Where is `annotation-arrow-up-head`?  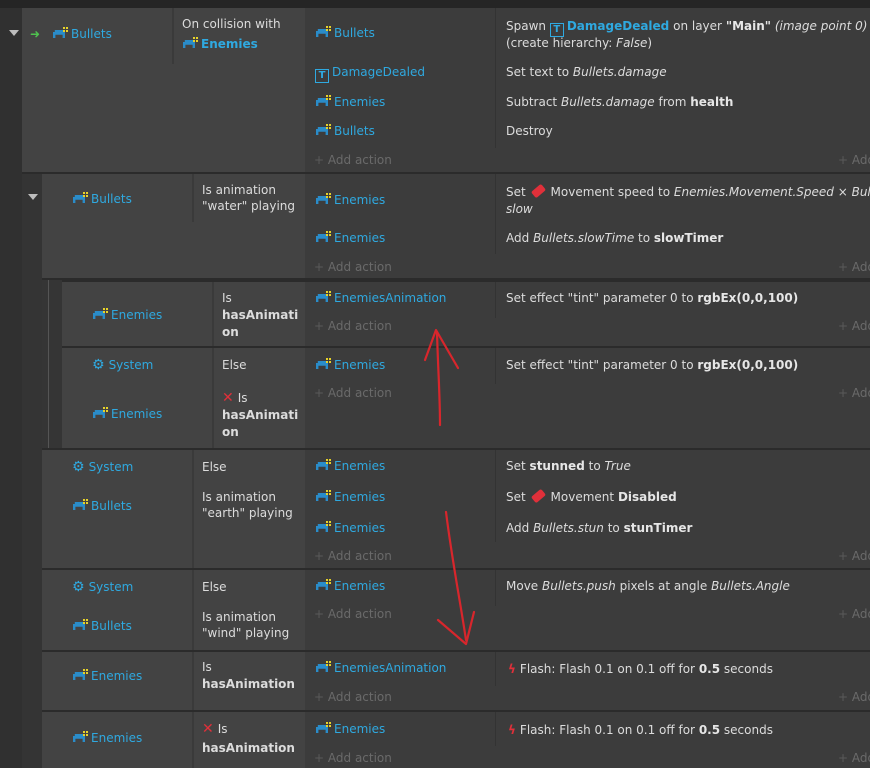 annotation-arrow-up-head is located at coordinates (441, 349).